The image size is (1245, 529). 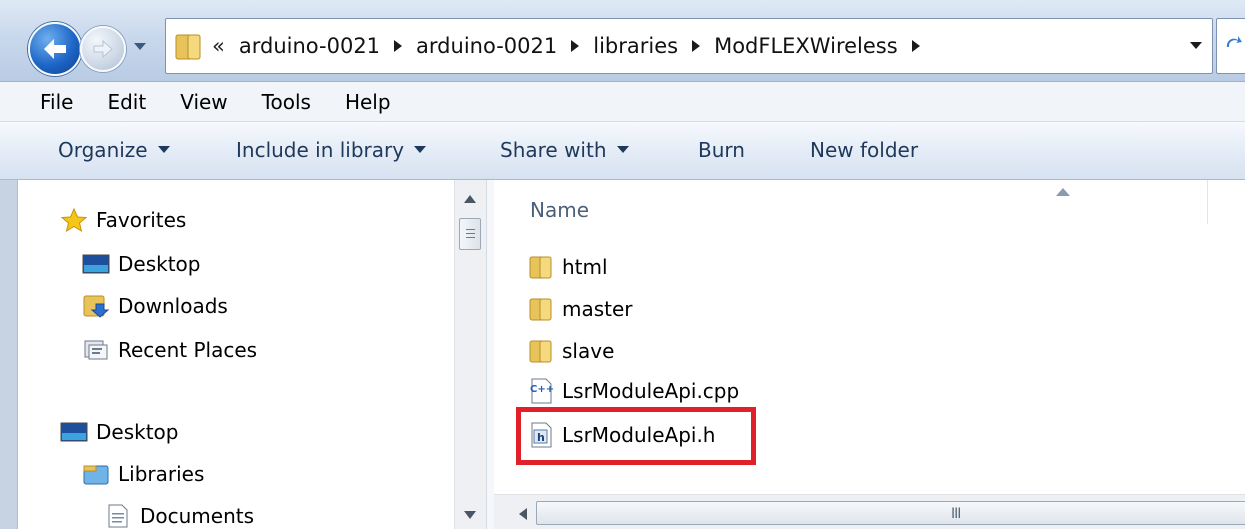 I want to click on burn-button: Burn, so click(x=721, y=150).